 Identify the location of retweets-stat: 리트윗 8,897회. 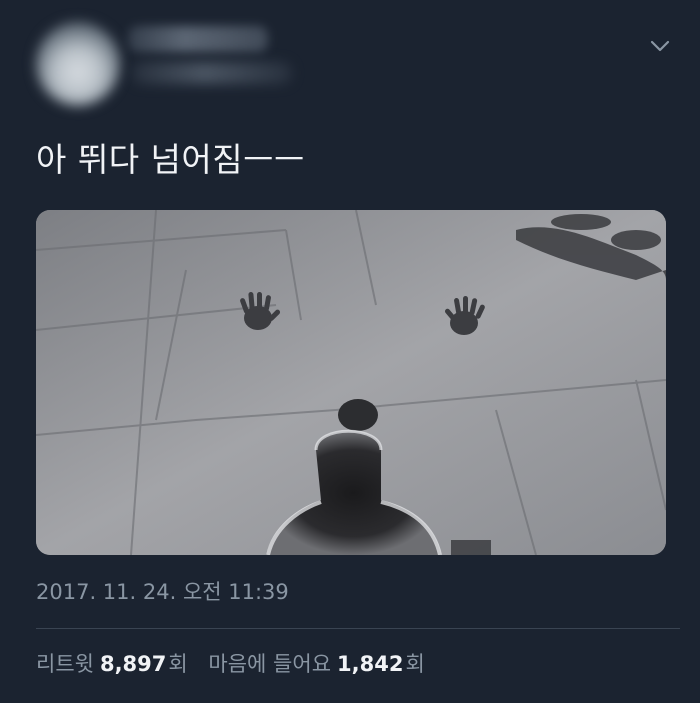
(112, 664).